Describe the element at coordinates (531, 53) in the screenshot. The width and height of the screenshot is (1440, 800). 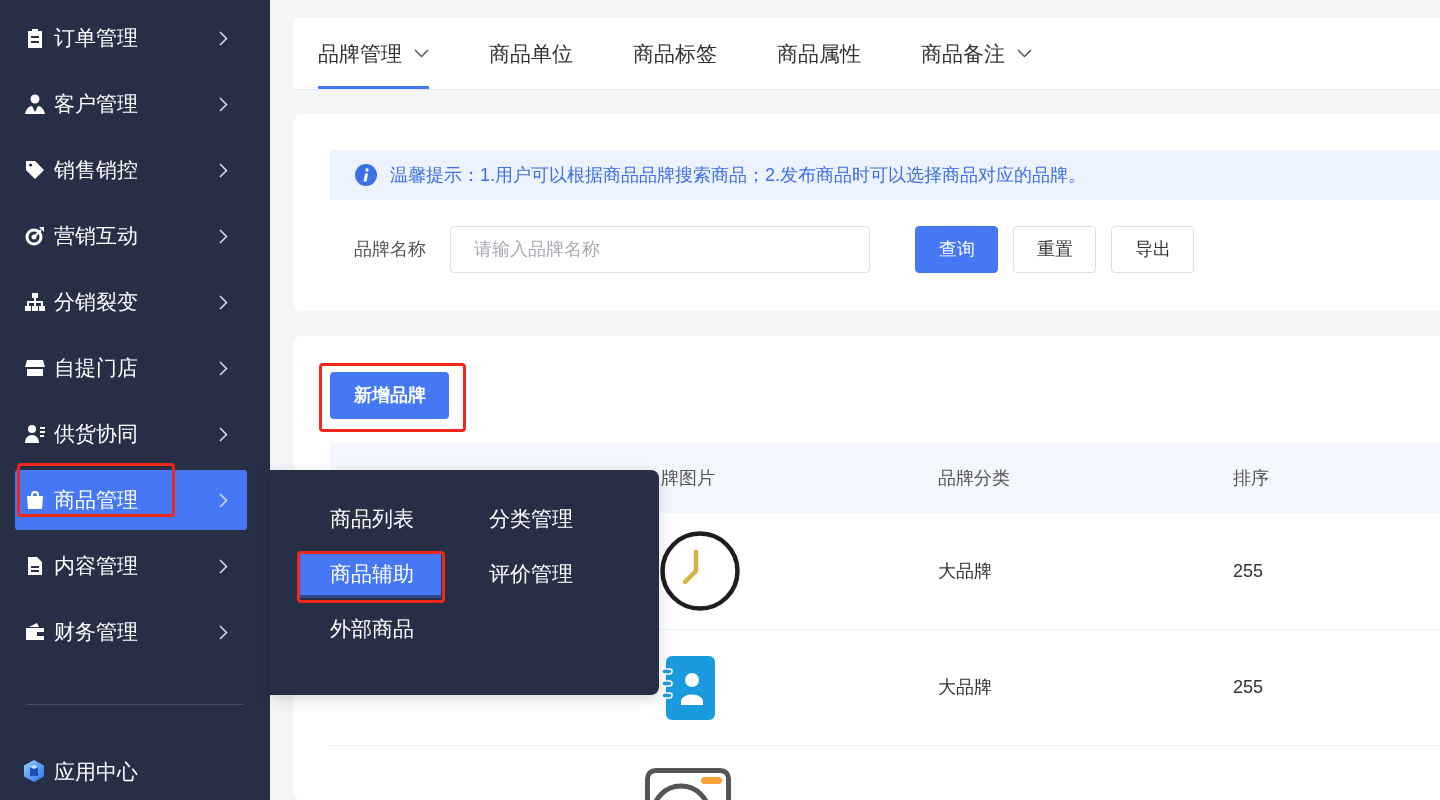
I see `tab: 商品单位` at that location.